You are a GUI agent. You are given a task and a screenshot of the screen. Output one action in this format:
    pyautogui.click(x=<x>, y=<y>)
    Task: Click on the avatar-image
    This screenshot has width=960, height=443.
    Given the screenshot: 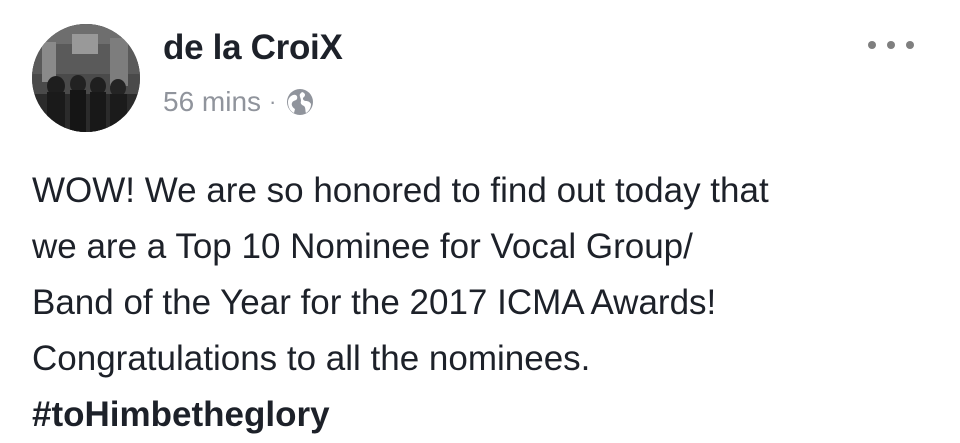 What is the action you would take?
    pyautogui.click(x=86, y=78)
    